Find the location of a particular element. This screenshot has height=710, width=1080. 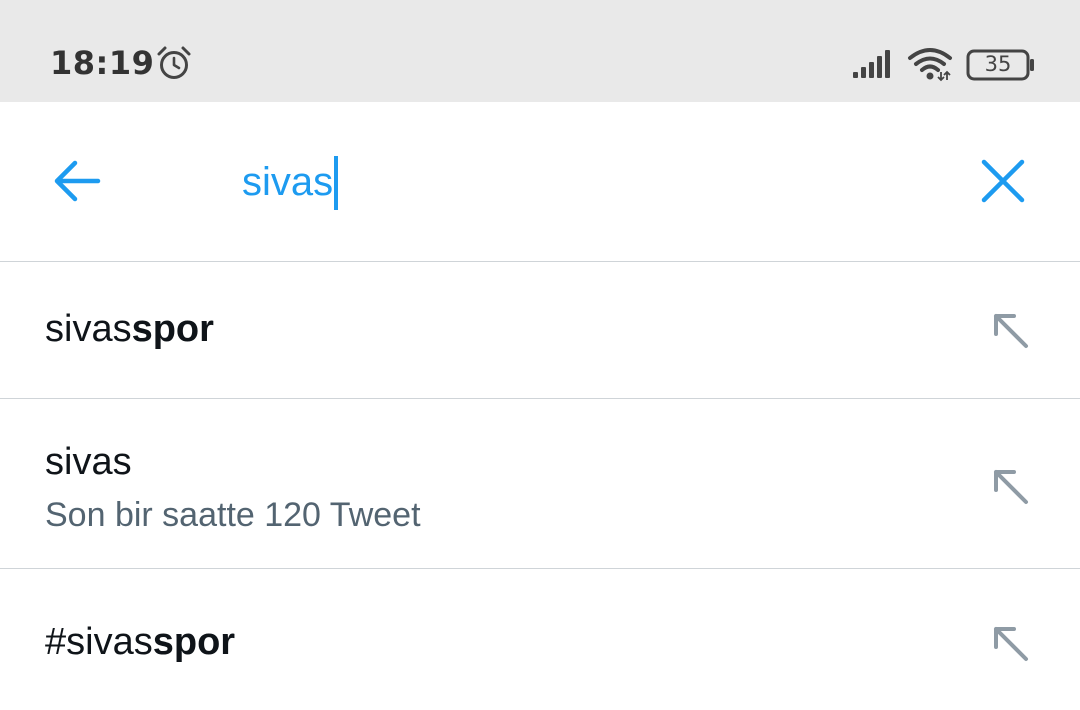

status-time: 18:19 is located at coordinates (102, 63).